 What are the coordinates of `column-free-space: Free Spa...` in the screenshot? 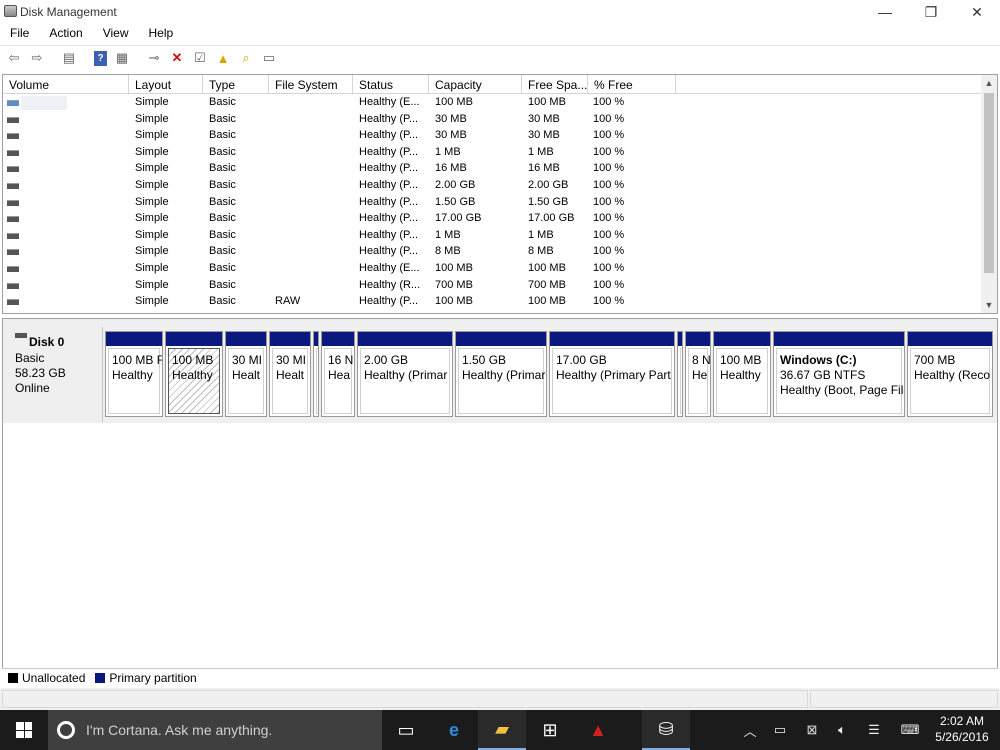 It's located at (555, 84).